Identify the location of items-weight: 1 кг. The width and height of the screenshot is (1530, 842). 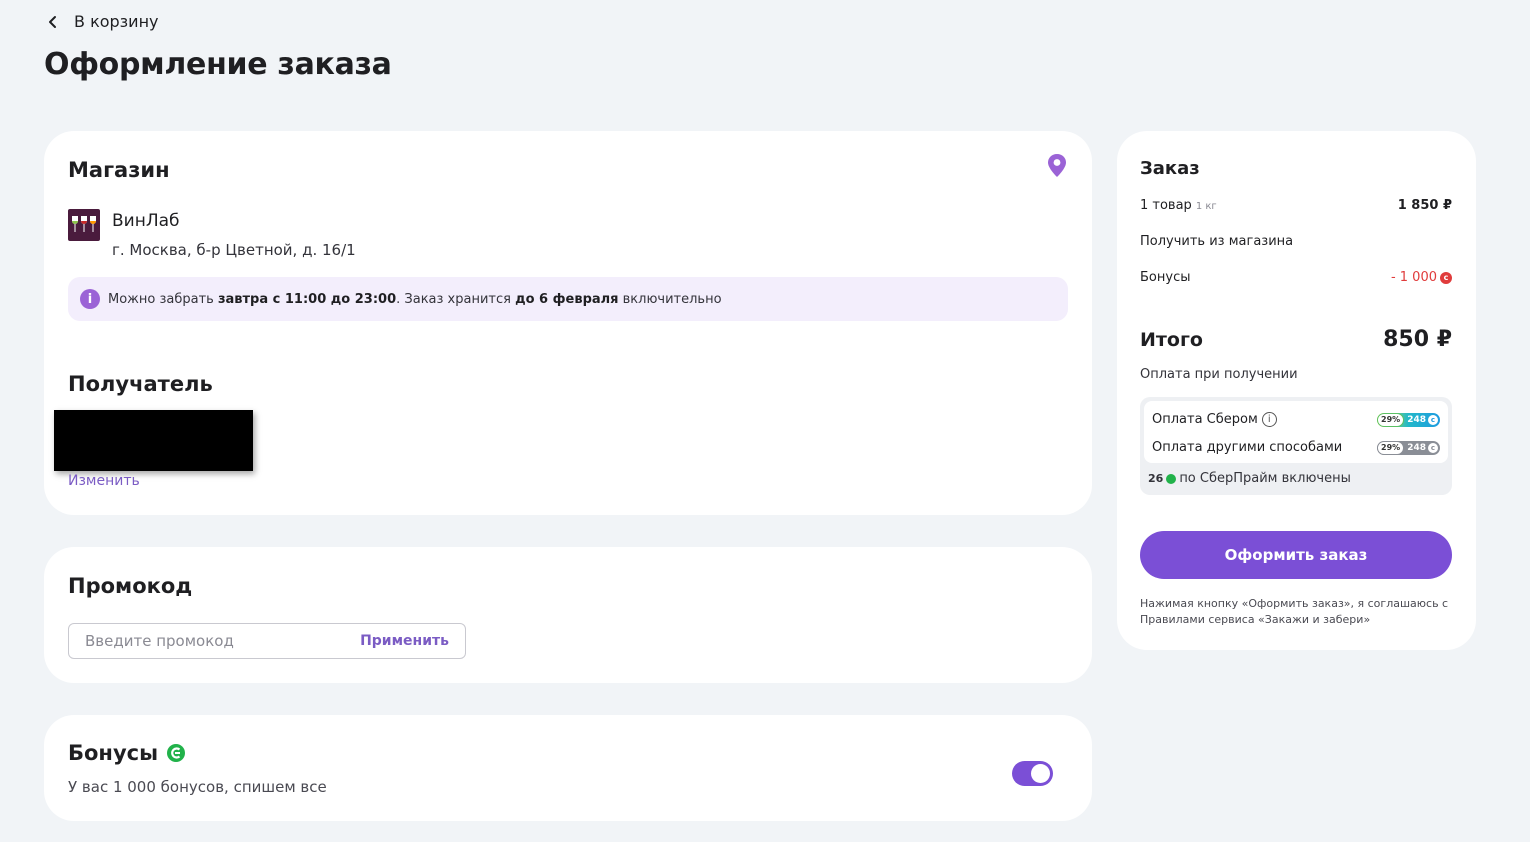
(1206, 206).